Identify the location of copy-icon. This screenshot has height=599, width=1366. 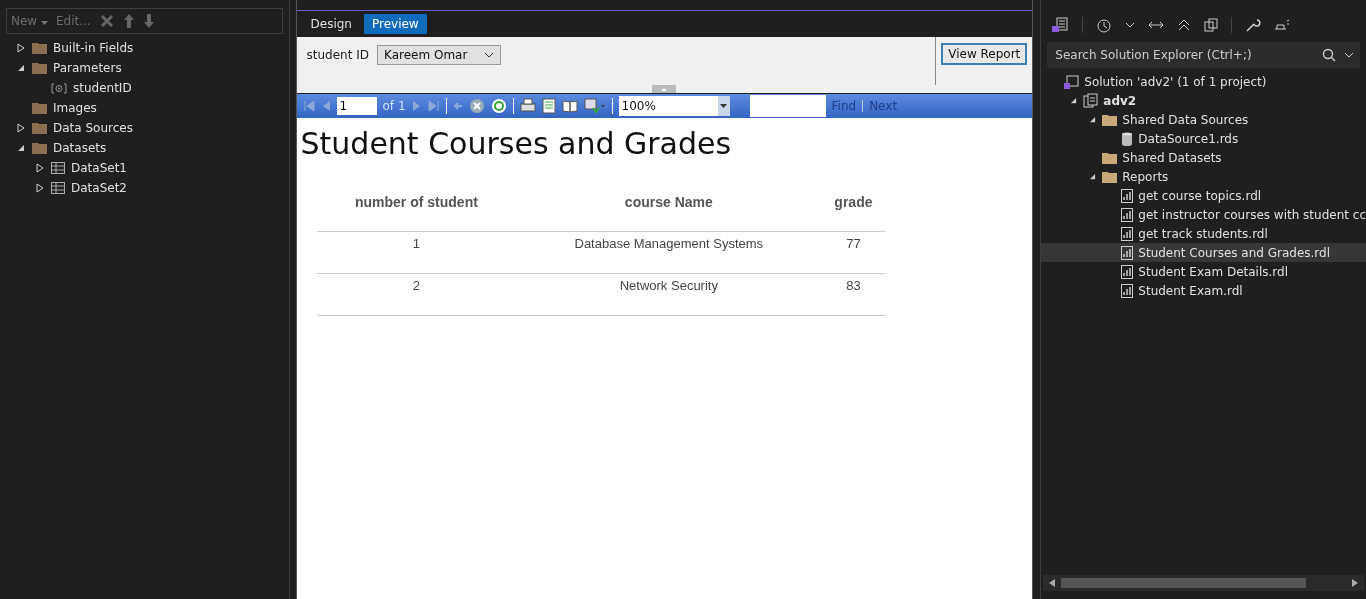
(1211, 25).